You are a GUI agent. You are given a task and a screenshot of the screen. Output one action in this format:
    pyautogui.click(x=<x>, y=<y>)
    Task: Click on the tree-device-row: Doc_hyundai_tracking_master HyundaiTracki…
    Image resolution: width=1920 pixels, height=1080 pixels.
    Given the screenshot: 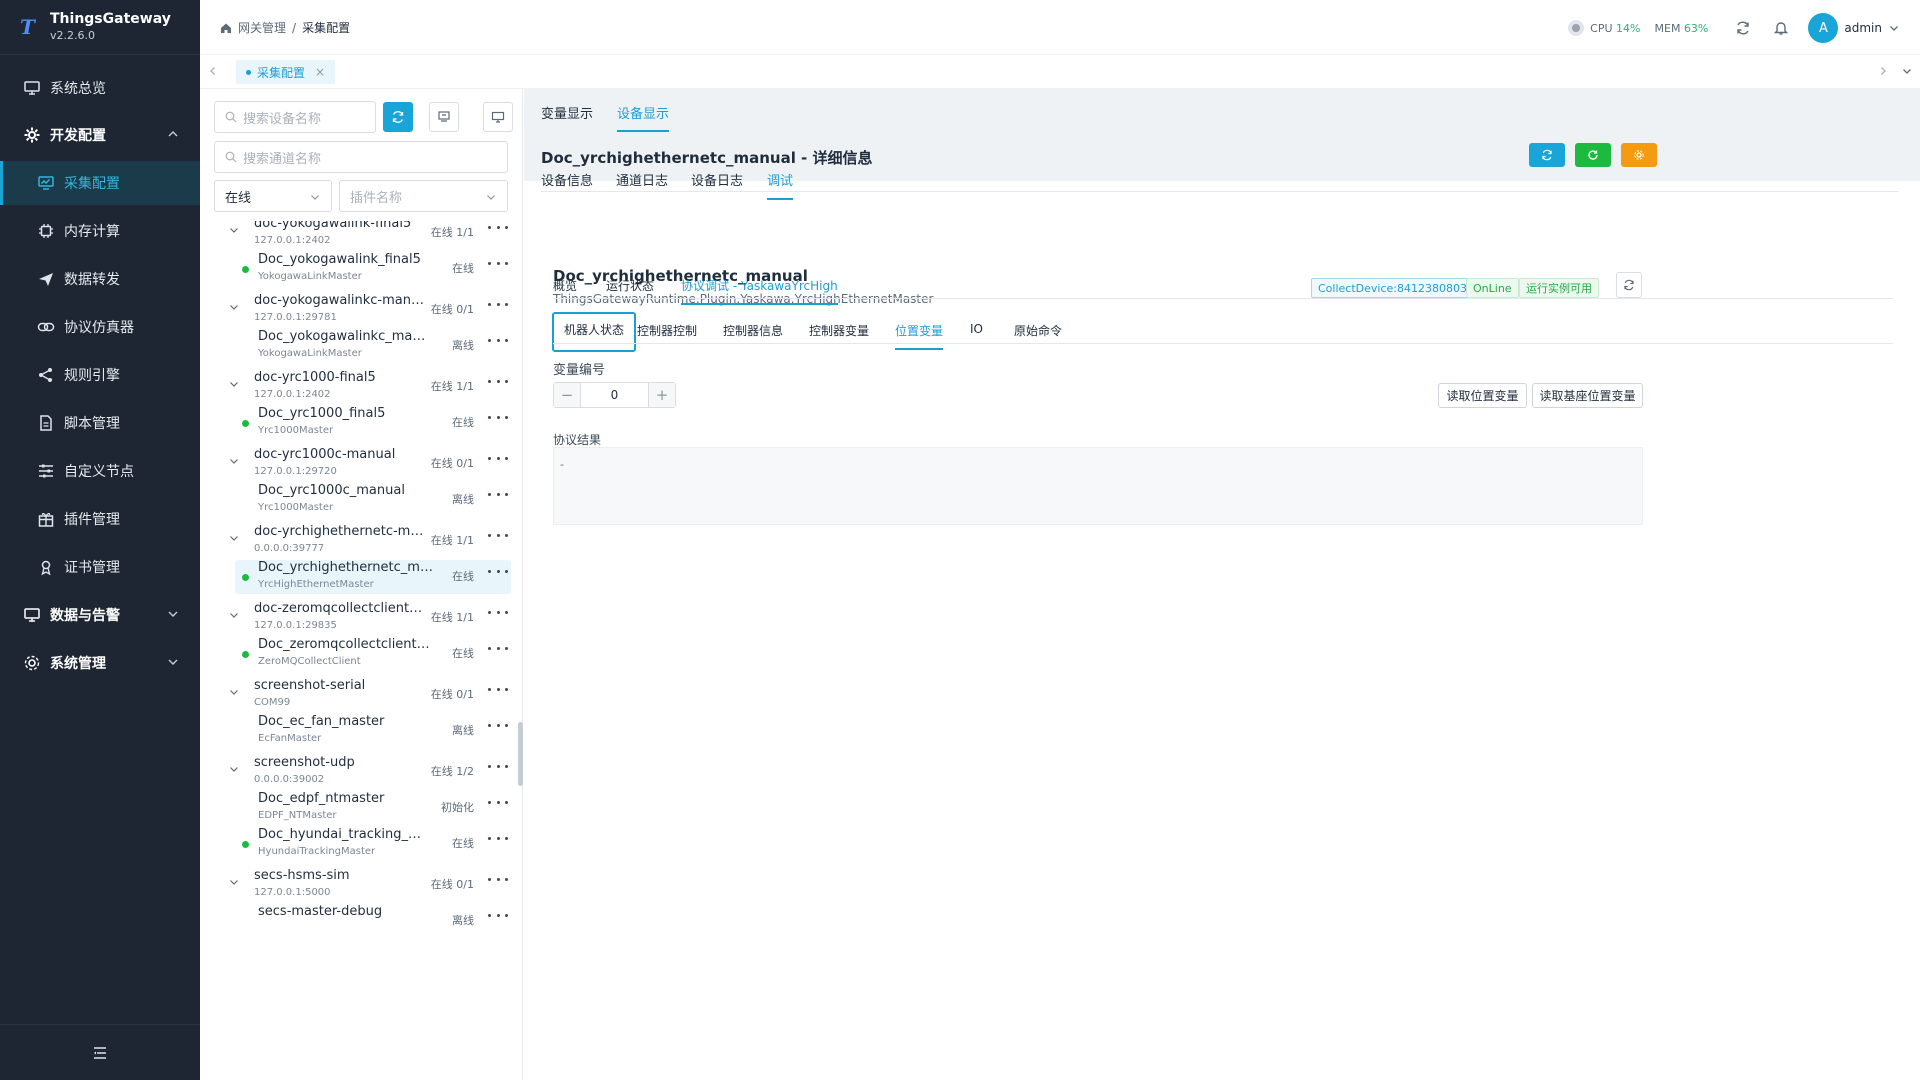 What is the action you would take?
    pyautogui.click(x=359, y=844)
    